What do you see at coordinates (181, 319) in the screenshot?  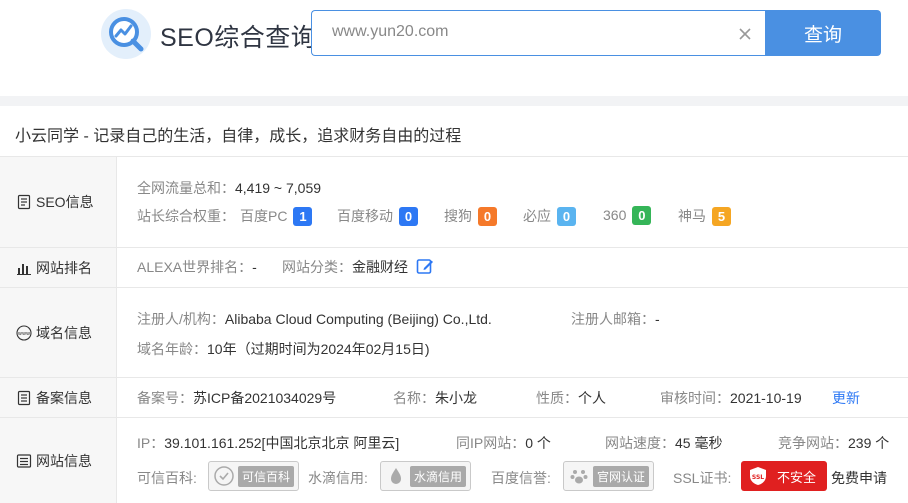 I see `registrant-label: 注册人/机构：` at bounding box center [181, 319].